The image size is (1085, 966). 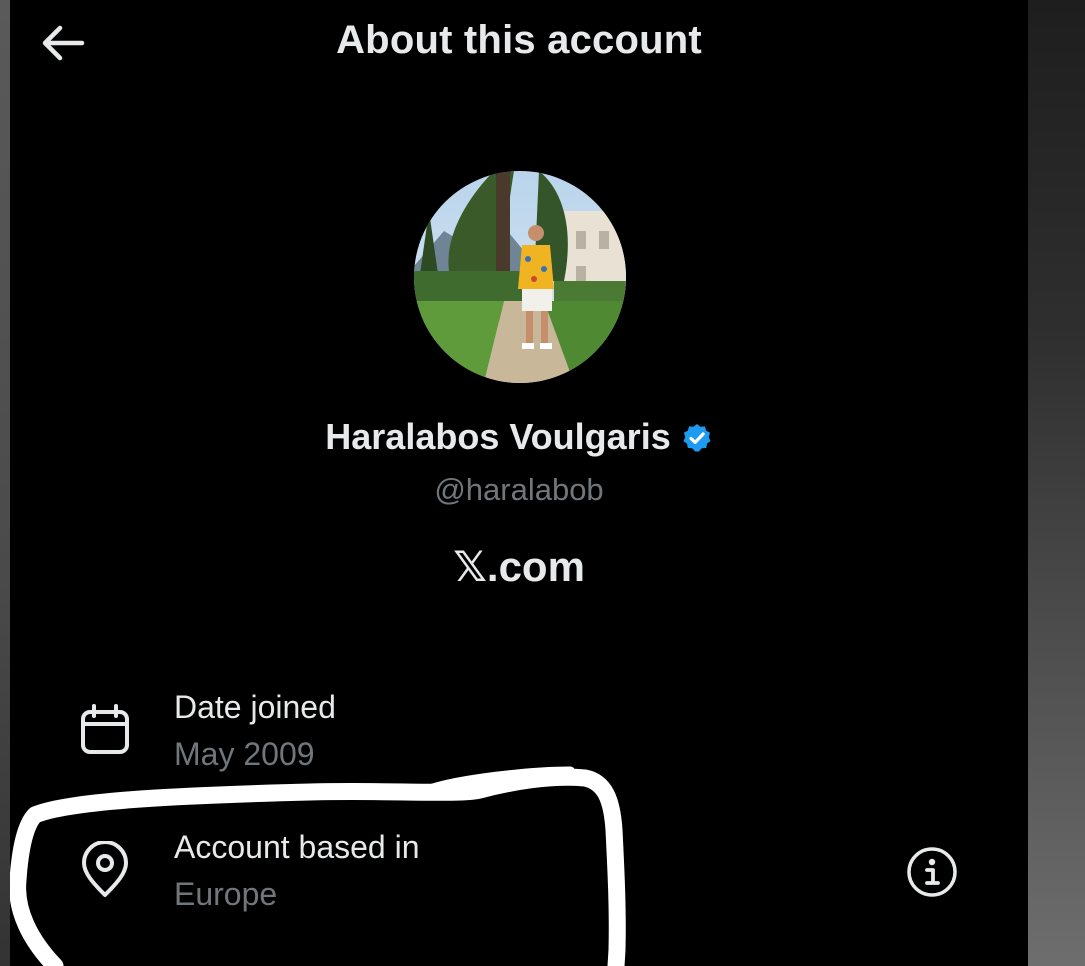 I want to click on verified-badge-icon, so click(x=697, y=438).